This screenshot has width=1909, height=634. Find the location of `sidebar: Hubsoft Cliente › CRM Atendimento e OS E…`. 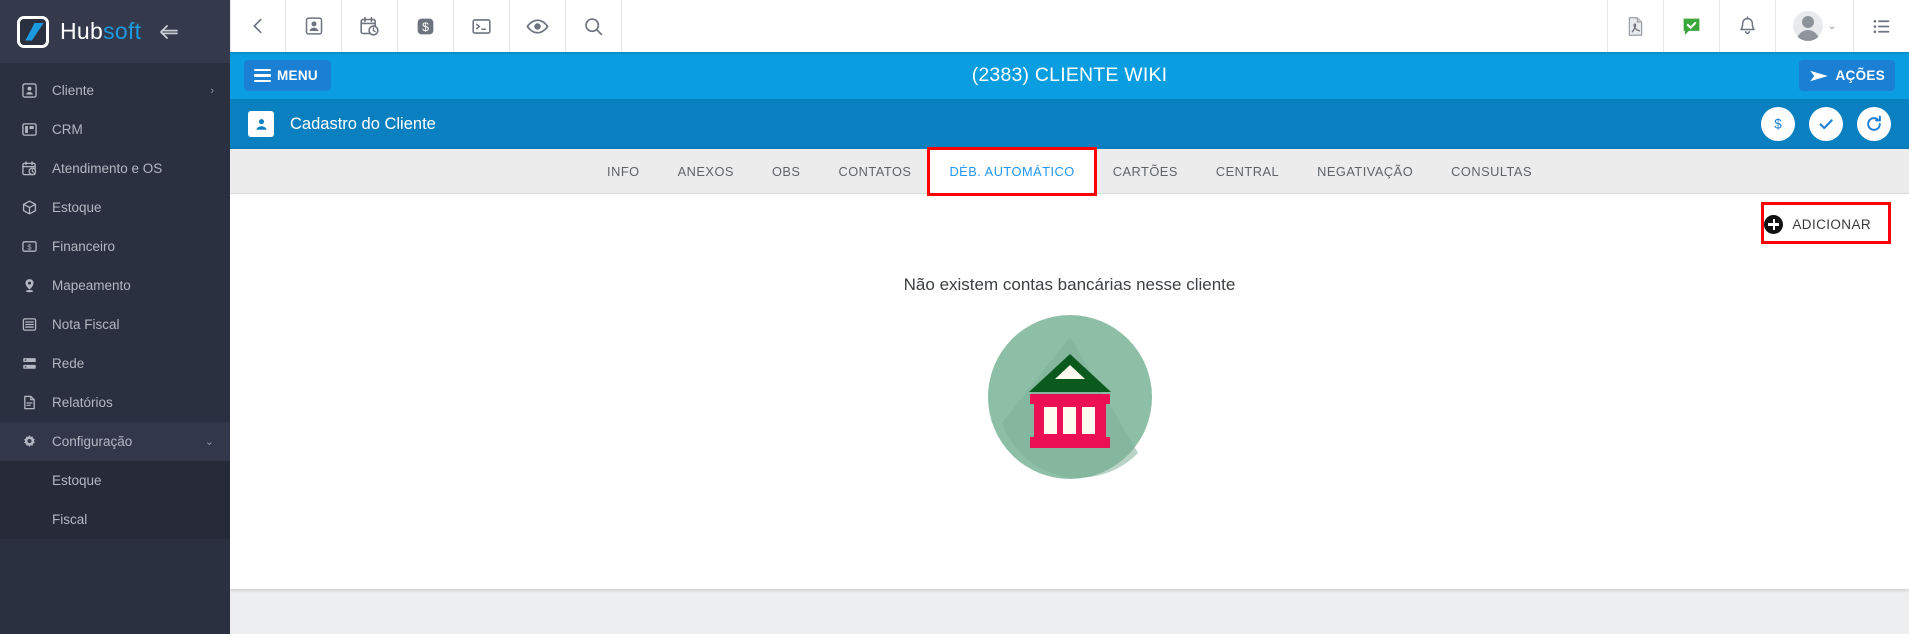

sidebar: Hubsoft Cliente › CRM Atendimento e OS E… is located at coordinates (115, 317).